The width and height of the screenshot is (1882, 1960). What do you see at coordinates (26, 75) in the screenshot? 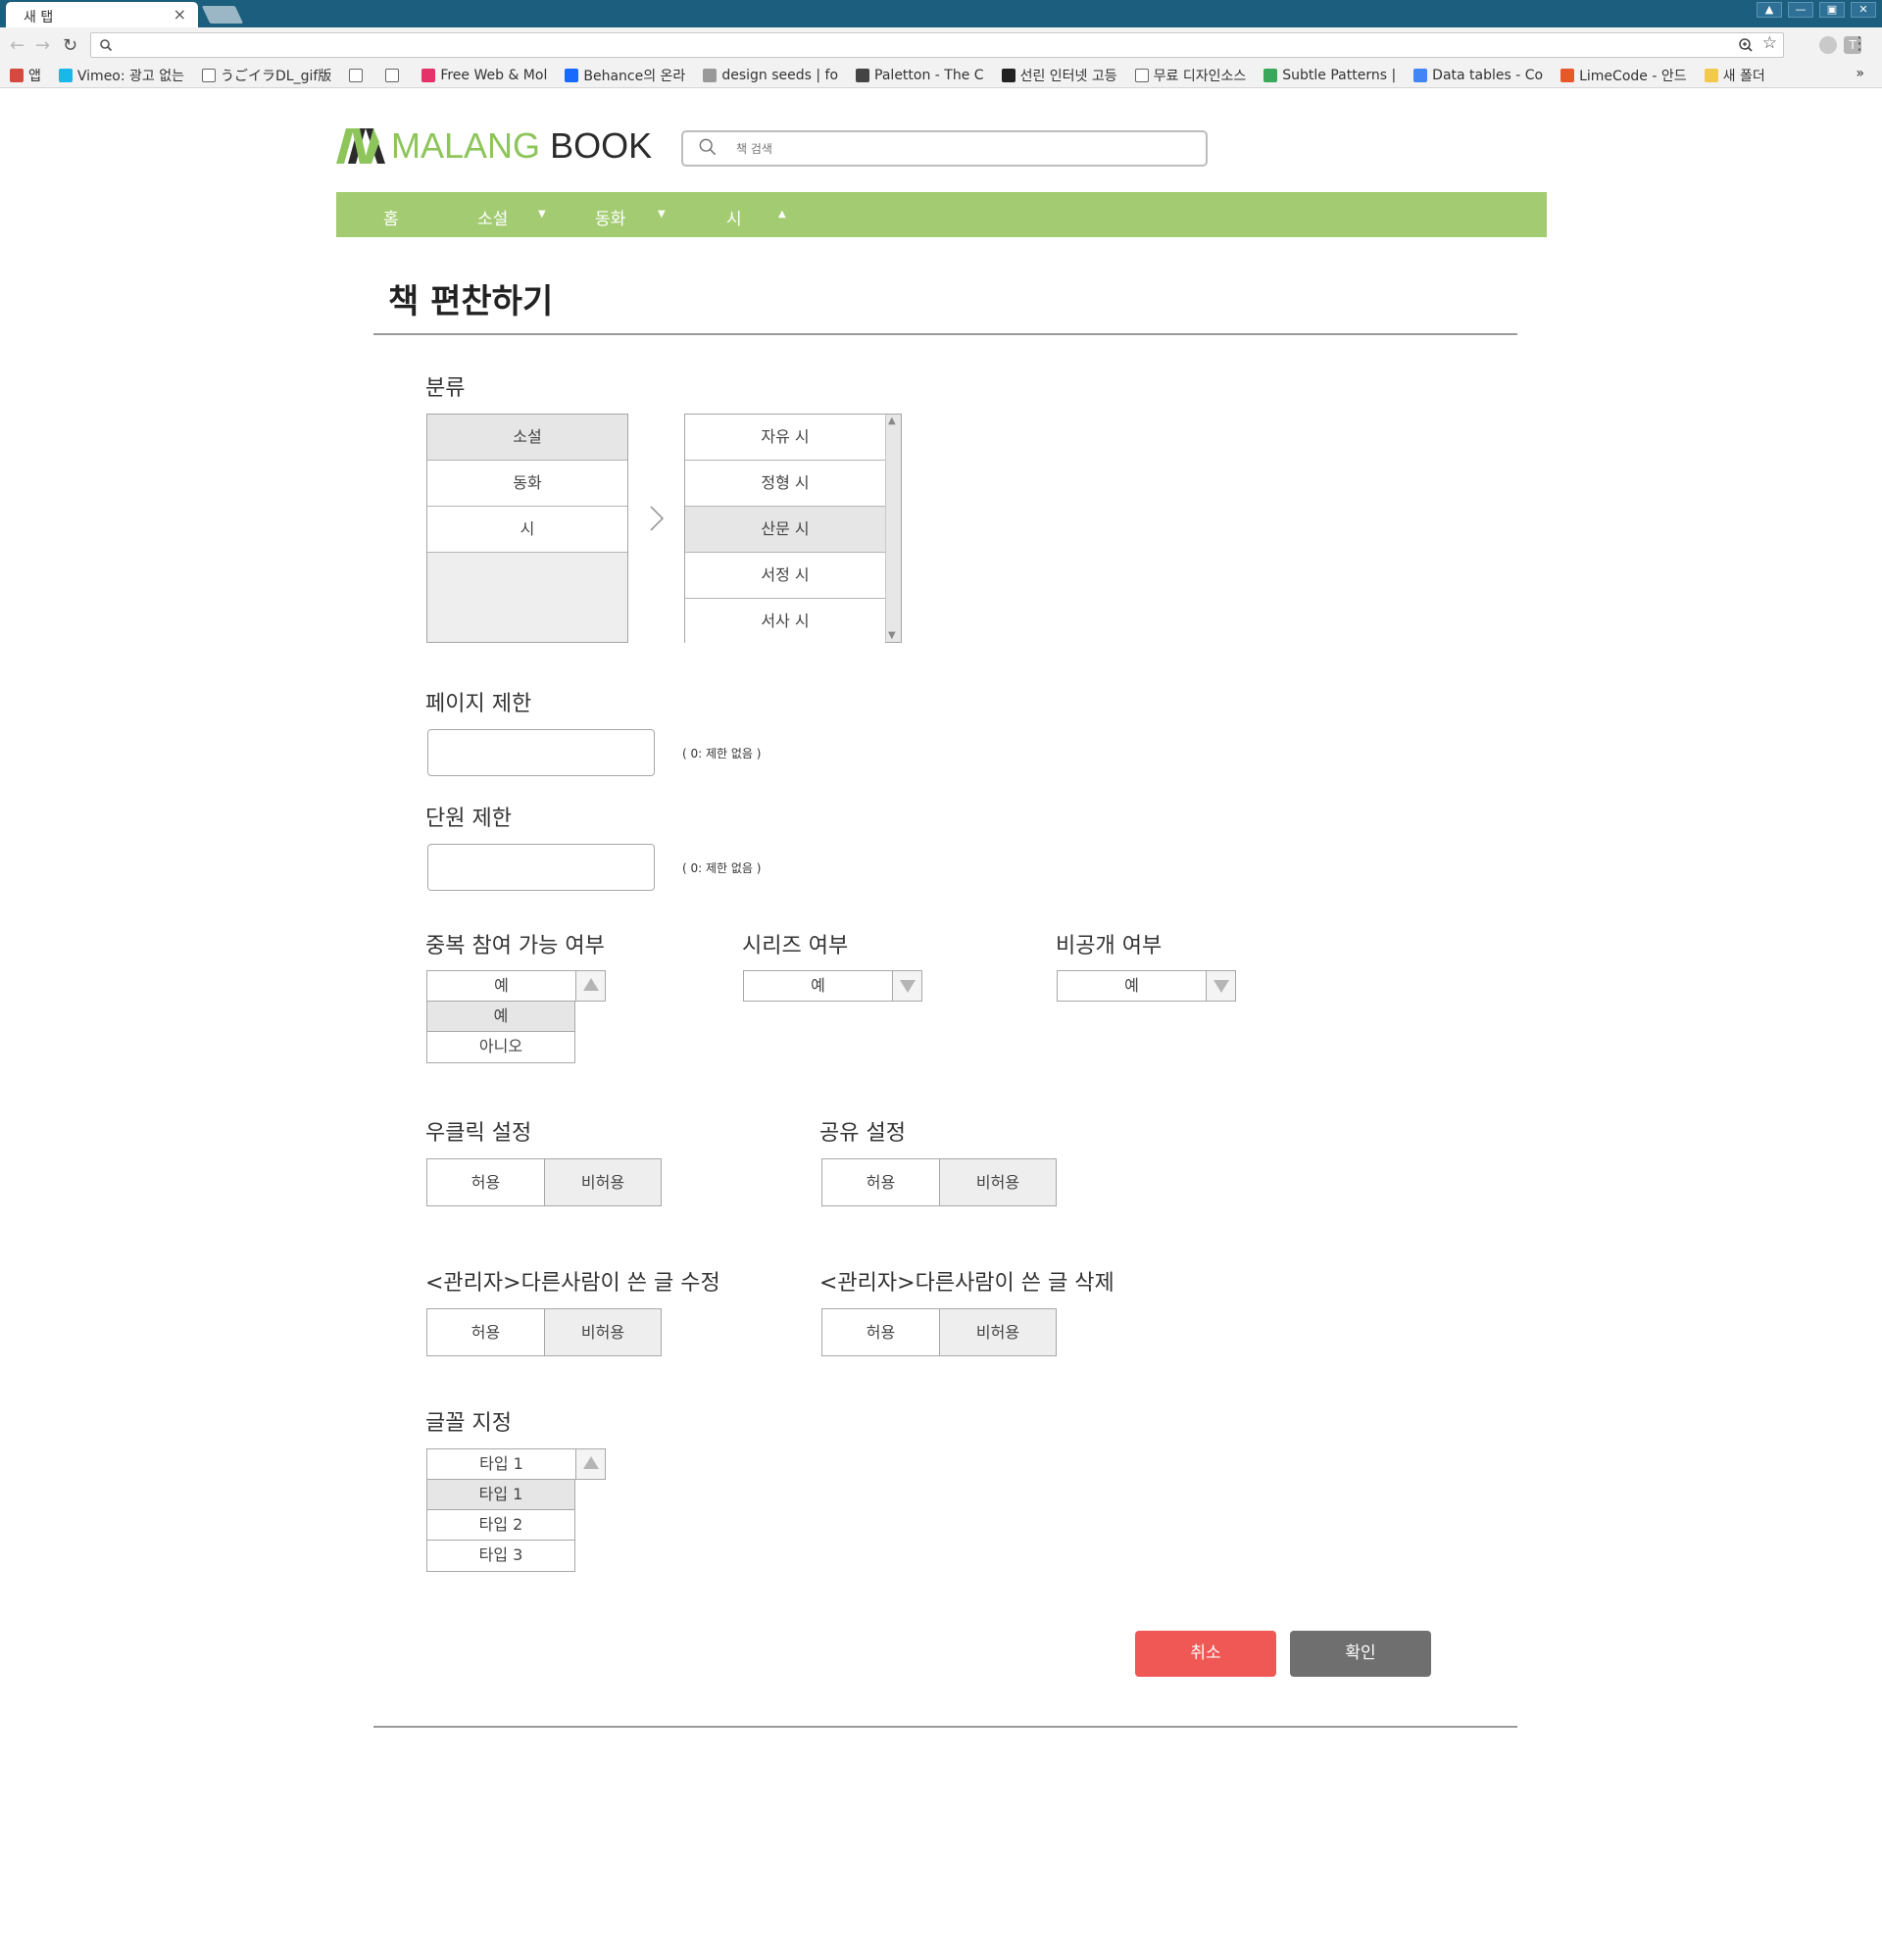
I see `bookmark-item: 앱` at bounding box center [26, 75].